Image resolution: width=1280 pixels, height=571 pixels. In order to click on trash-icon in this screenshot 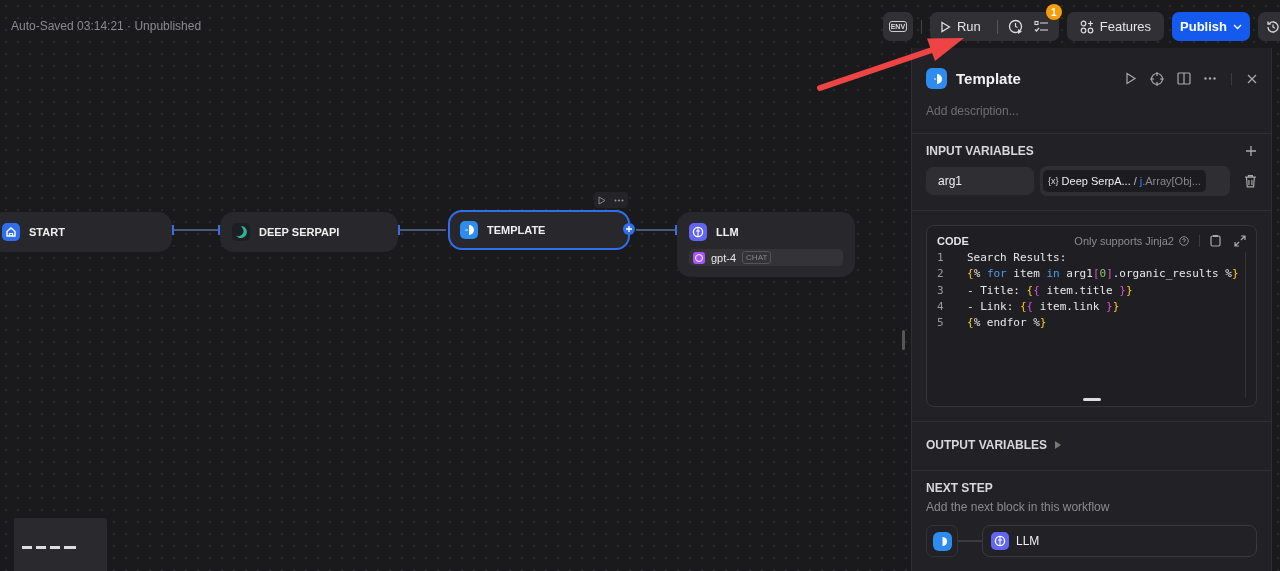, I will do `click(1250, 181)`.